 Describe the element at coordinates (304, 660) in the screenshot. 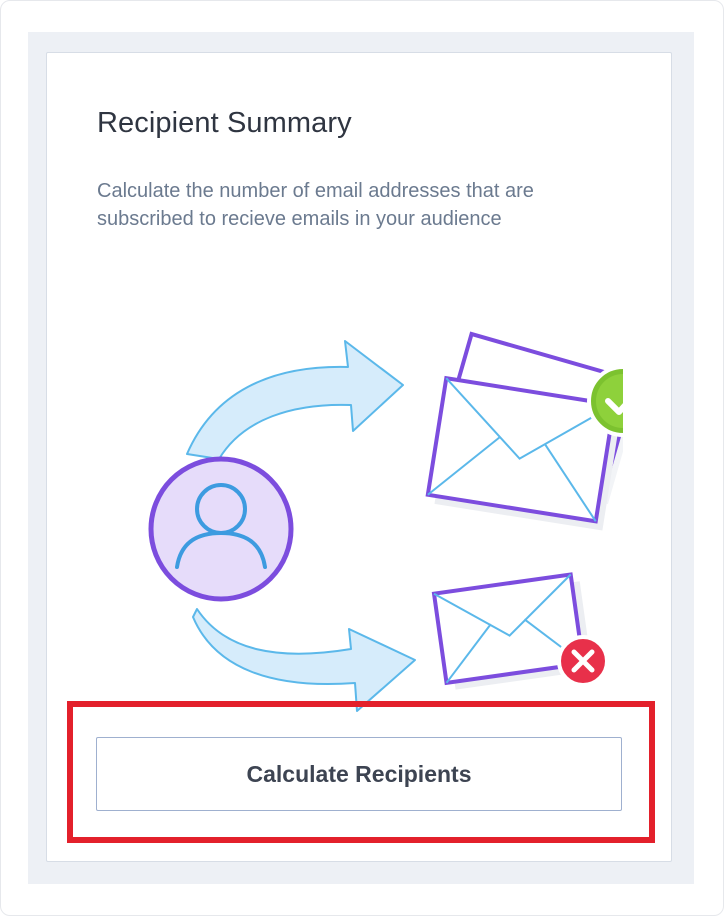

I see `arrow-lower-icon` at that location.